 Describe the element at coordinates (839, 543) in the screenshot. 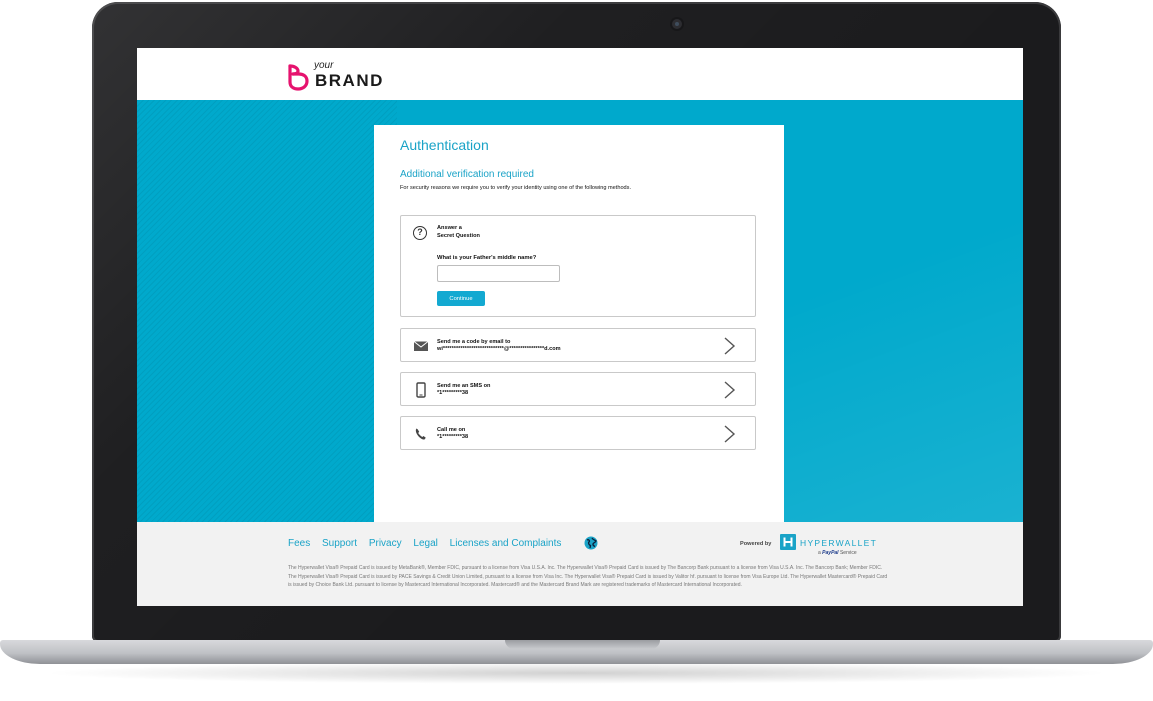

I see `hyperwallet-wordmark: HYPERWALLET` at that location.